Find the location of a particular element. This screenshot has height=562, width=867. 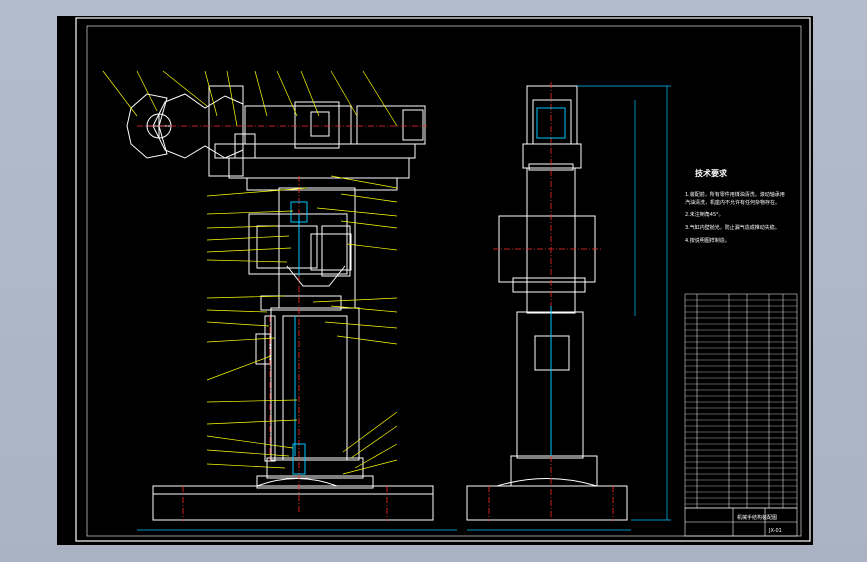

tech-req-line-5: 4.按说明图样制造。 is located at coordinates (707, 240).